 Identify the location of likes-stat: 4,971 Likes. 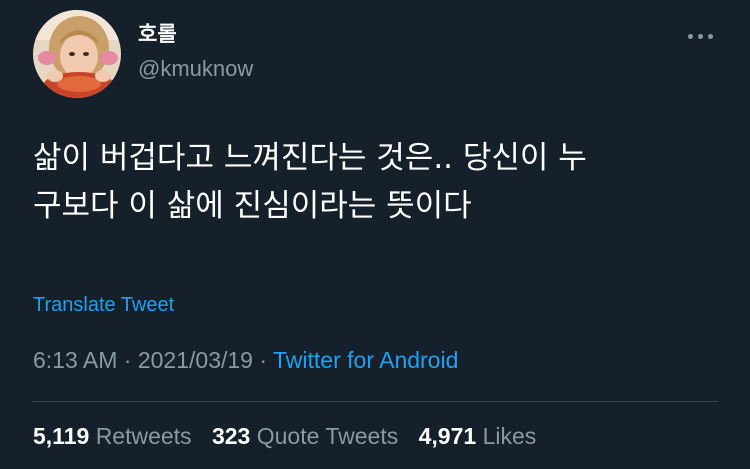
(478, 436).